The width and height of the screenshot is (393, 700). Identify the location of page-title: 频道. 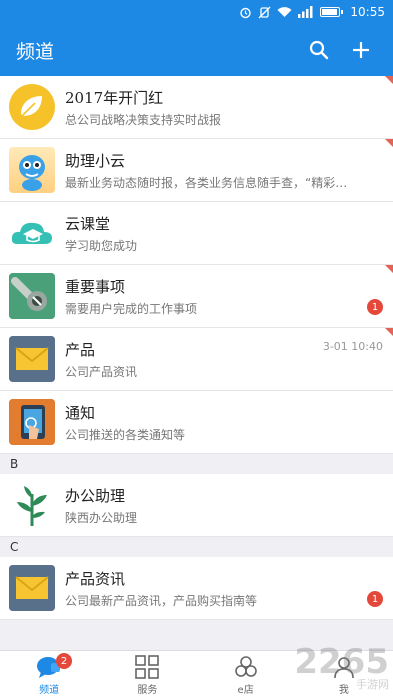
(35, 51).